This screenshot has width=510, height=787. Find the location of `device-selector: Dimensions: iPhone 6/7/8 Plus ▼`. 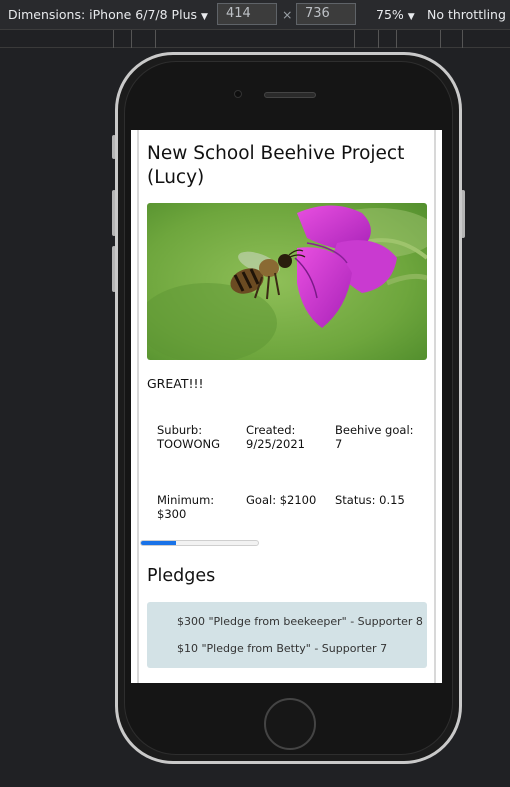

device-selector: Dimensions: iPhone 6/7/8 Plus ▼ is located at coordinates (108, 15).